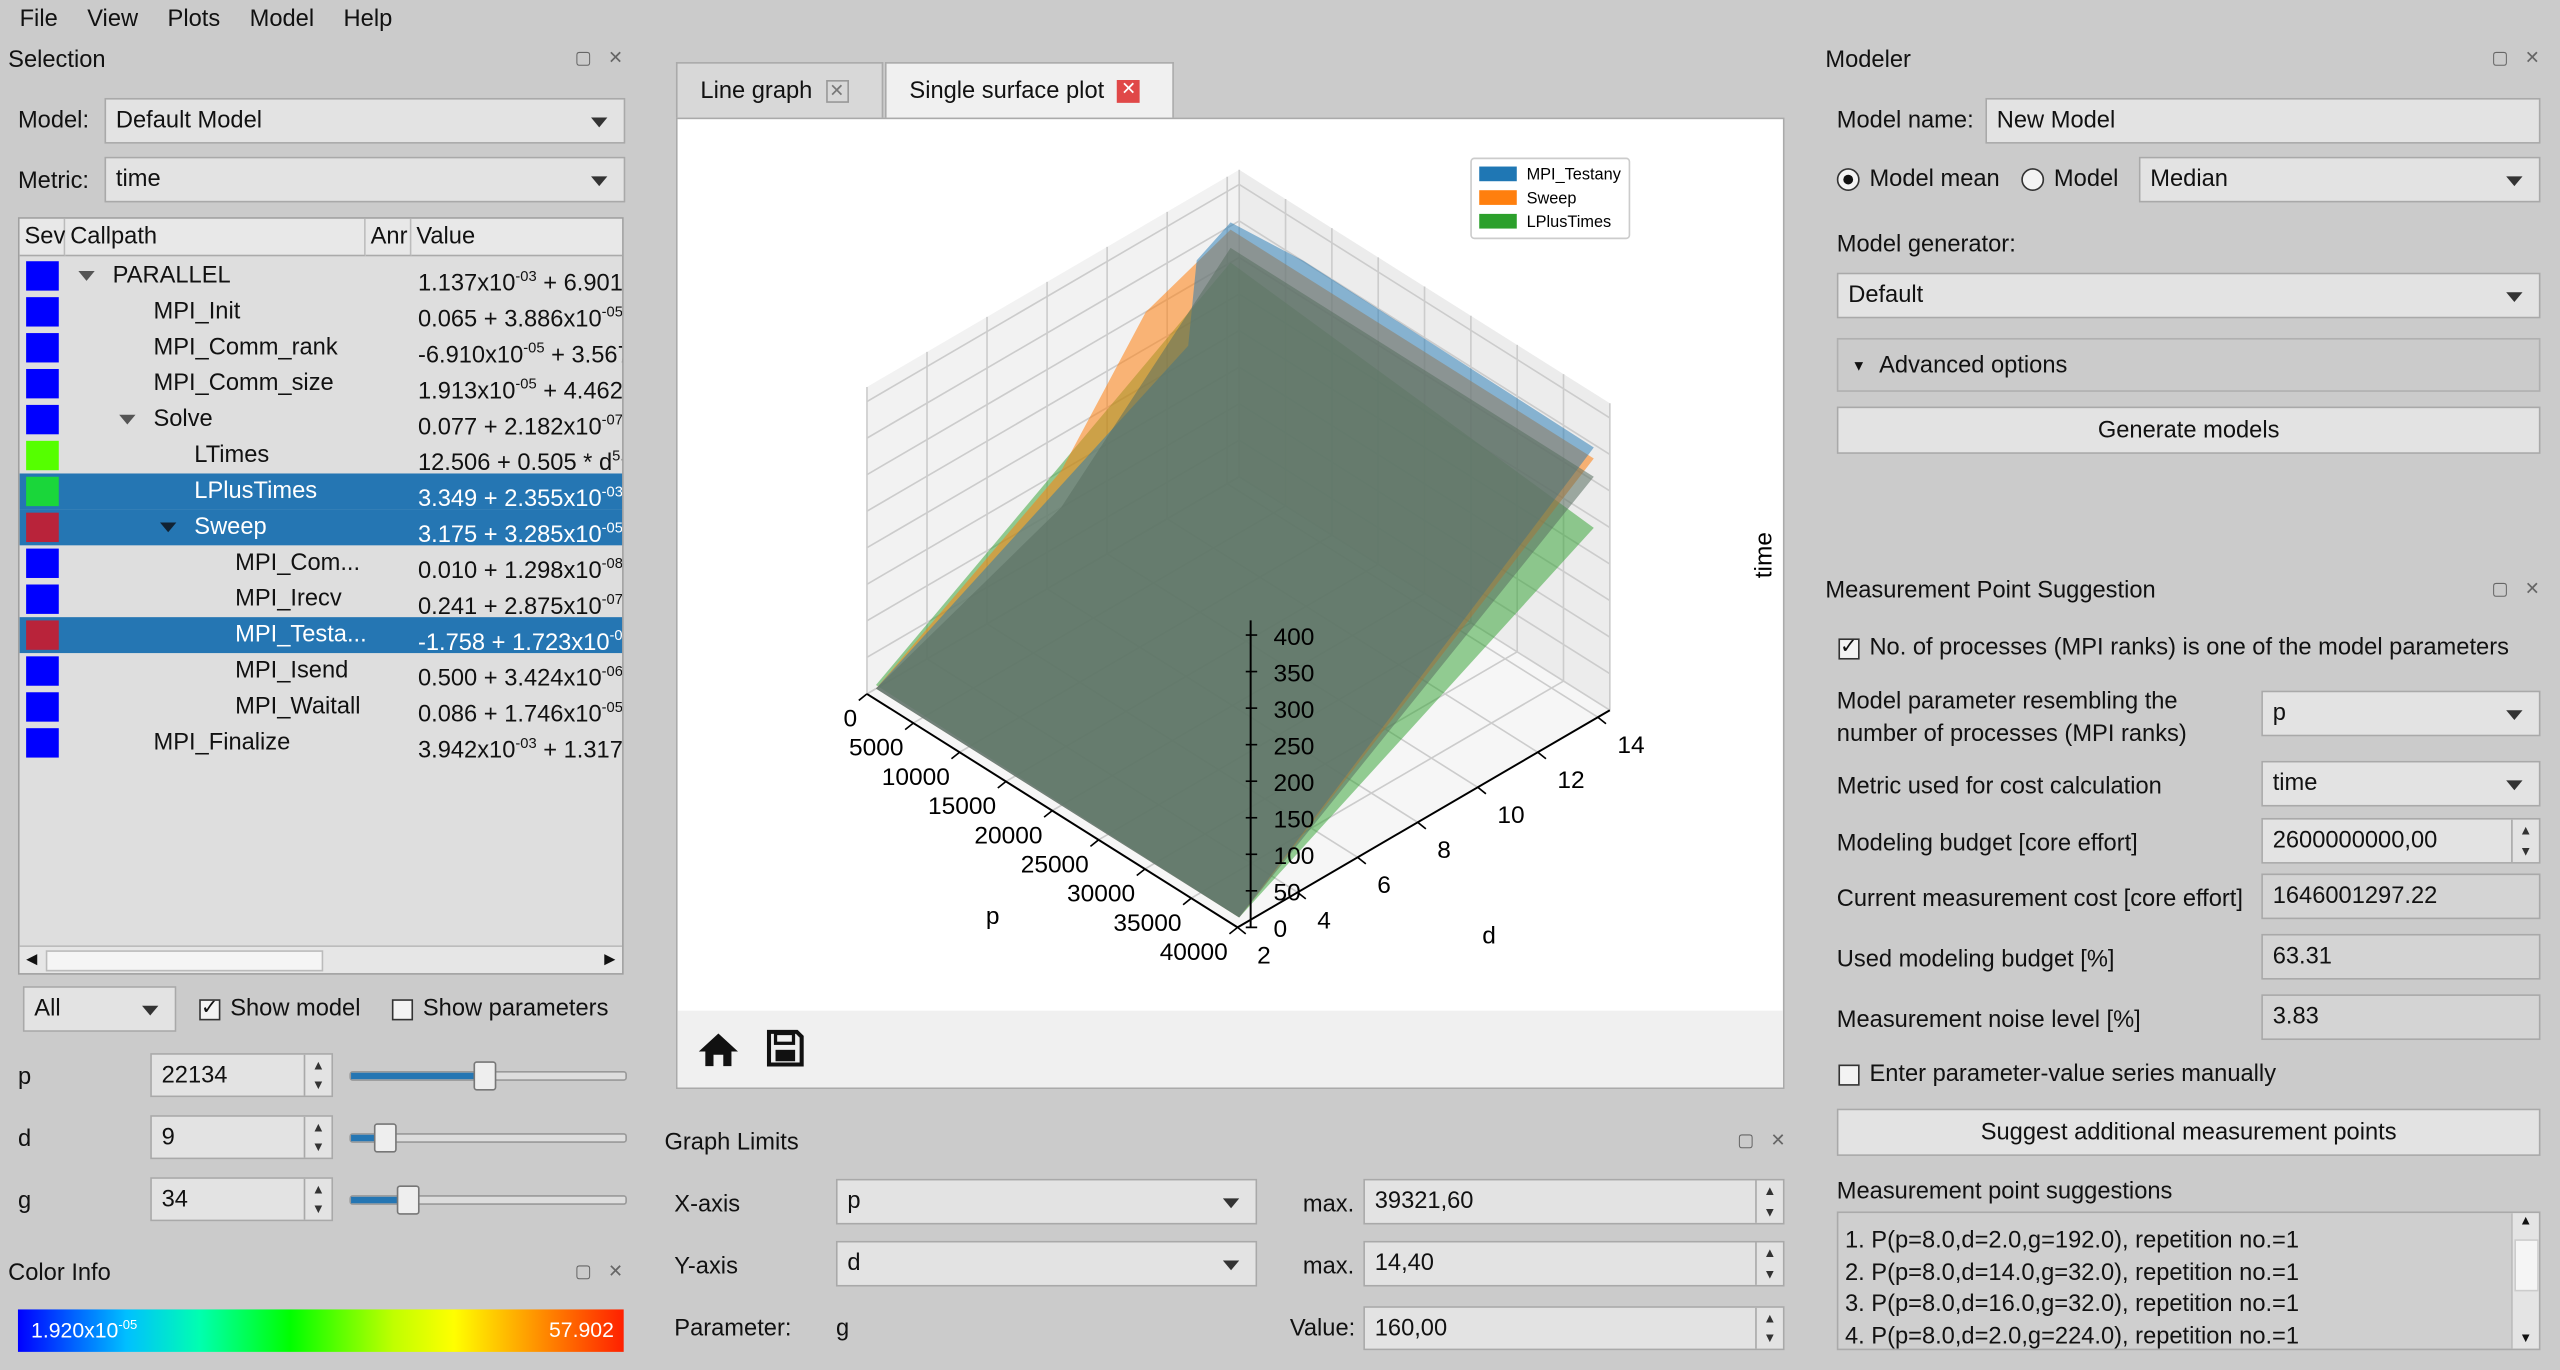  Describe the element at coordinates (1769, 1140) in the screenshot. I see `graph-limits-dock-buttons: ▢✕` at that location.